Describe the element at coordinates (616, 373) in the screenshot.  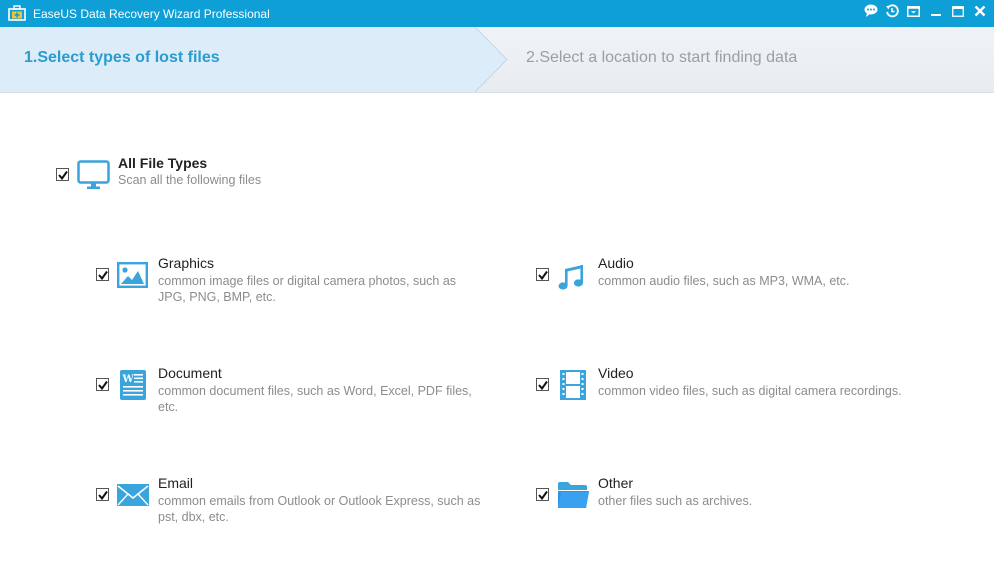
I see `video-title: Video` at that location.